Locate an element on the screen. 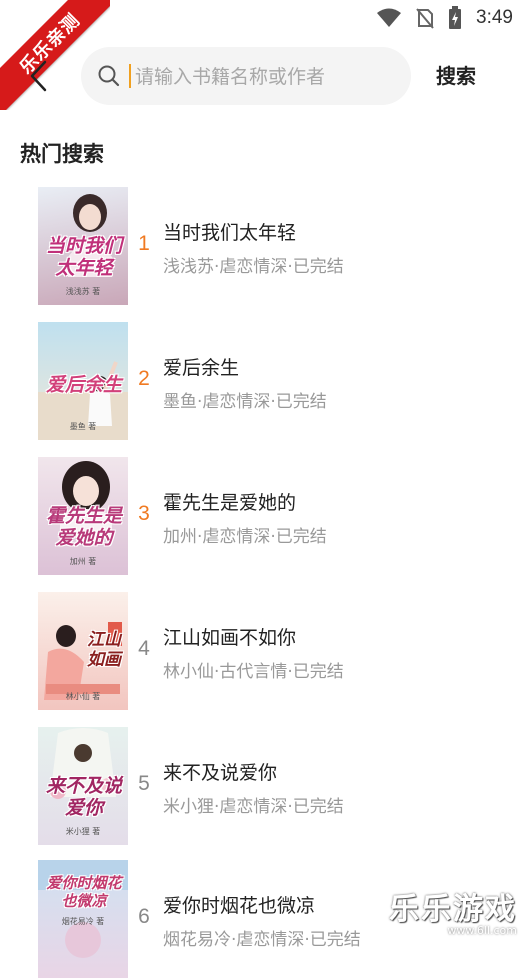  rank-number: 2 is located at coordinates (144, 378).